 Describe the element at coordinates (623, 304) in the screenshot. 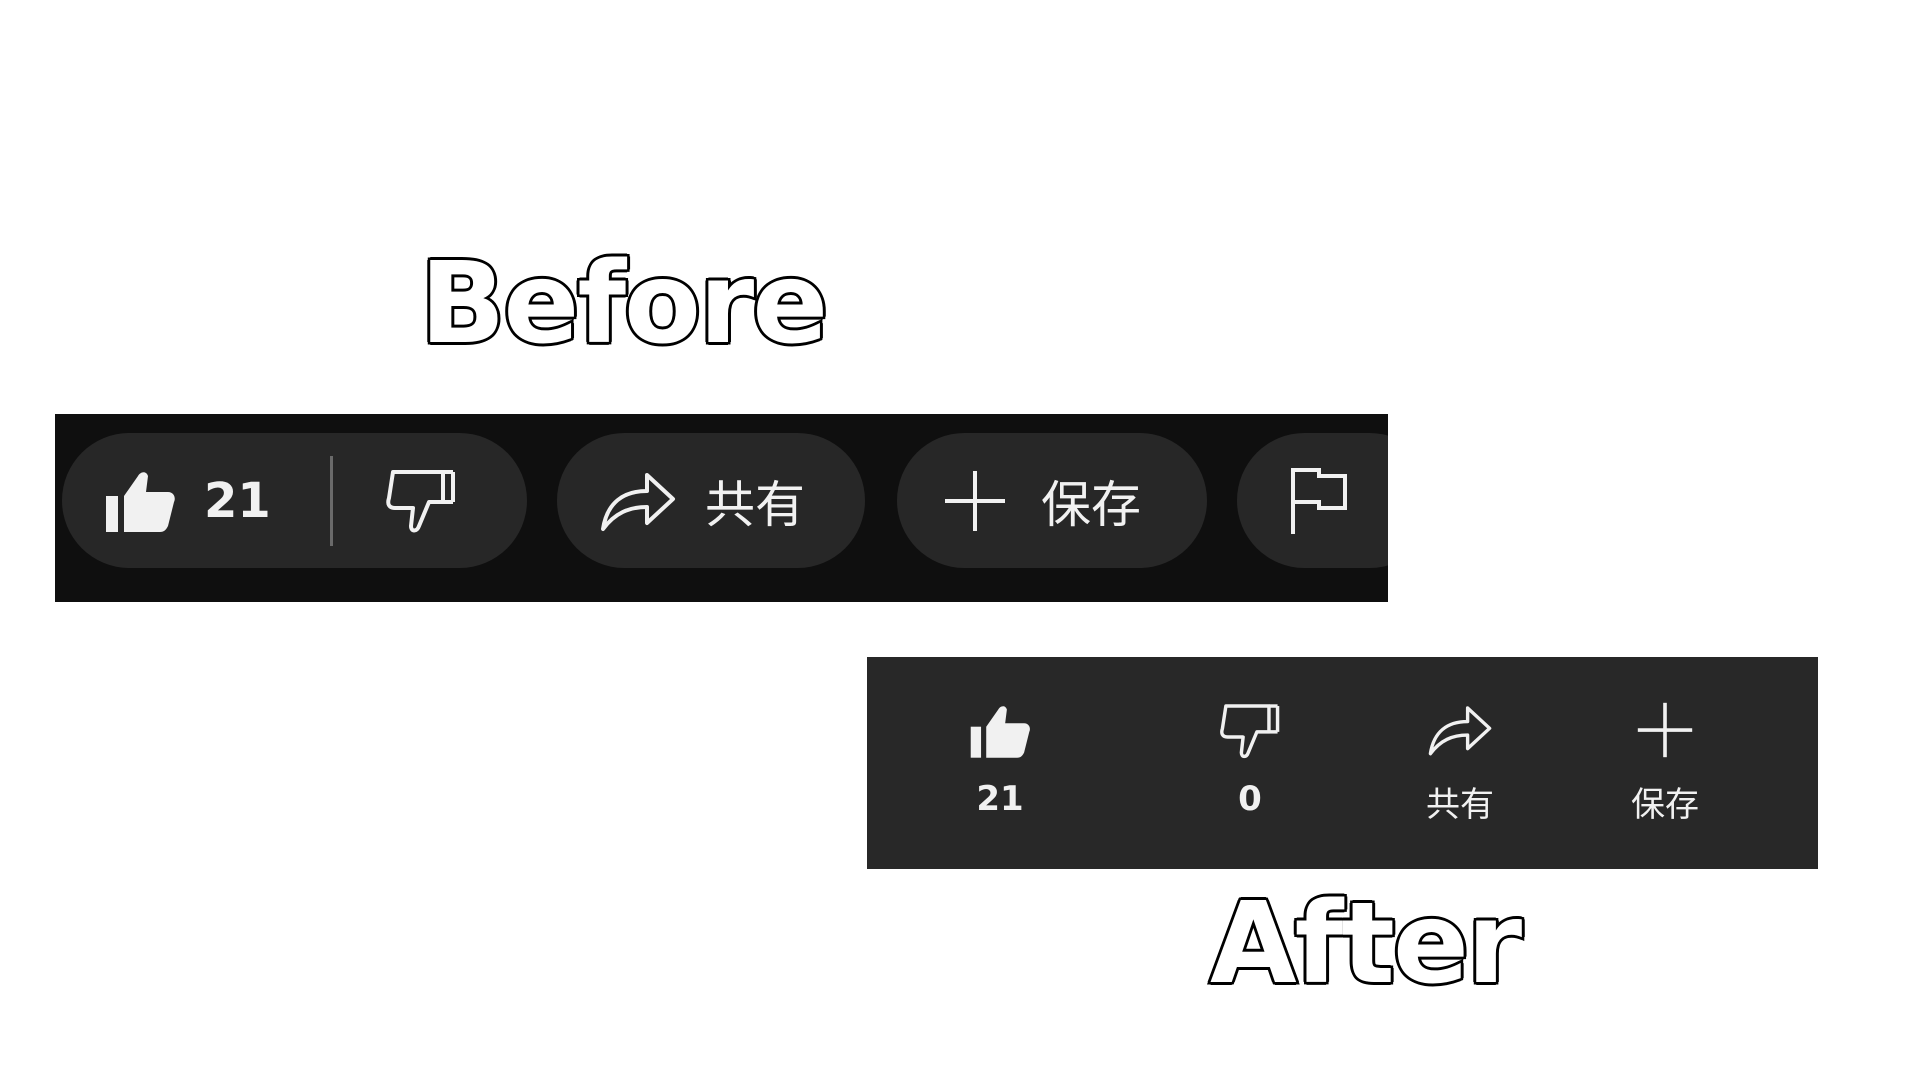

I see `before-heading: Before` at that location.